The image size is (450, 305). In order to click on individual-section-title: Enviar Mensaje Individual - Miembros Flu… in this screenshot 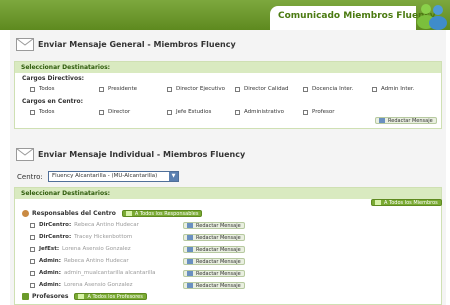, I will do `click(142, 154)`.